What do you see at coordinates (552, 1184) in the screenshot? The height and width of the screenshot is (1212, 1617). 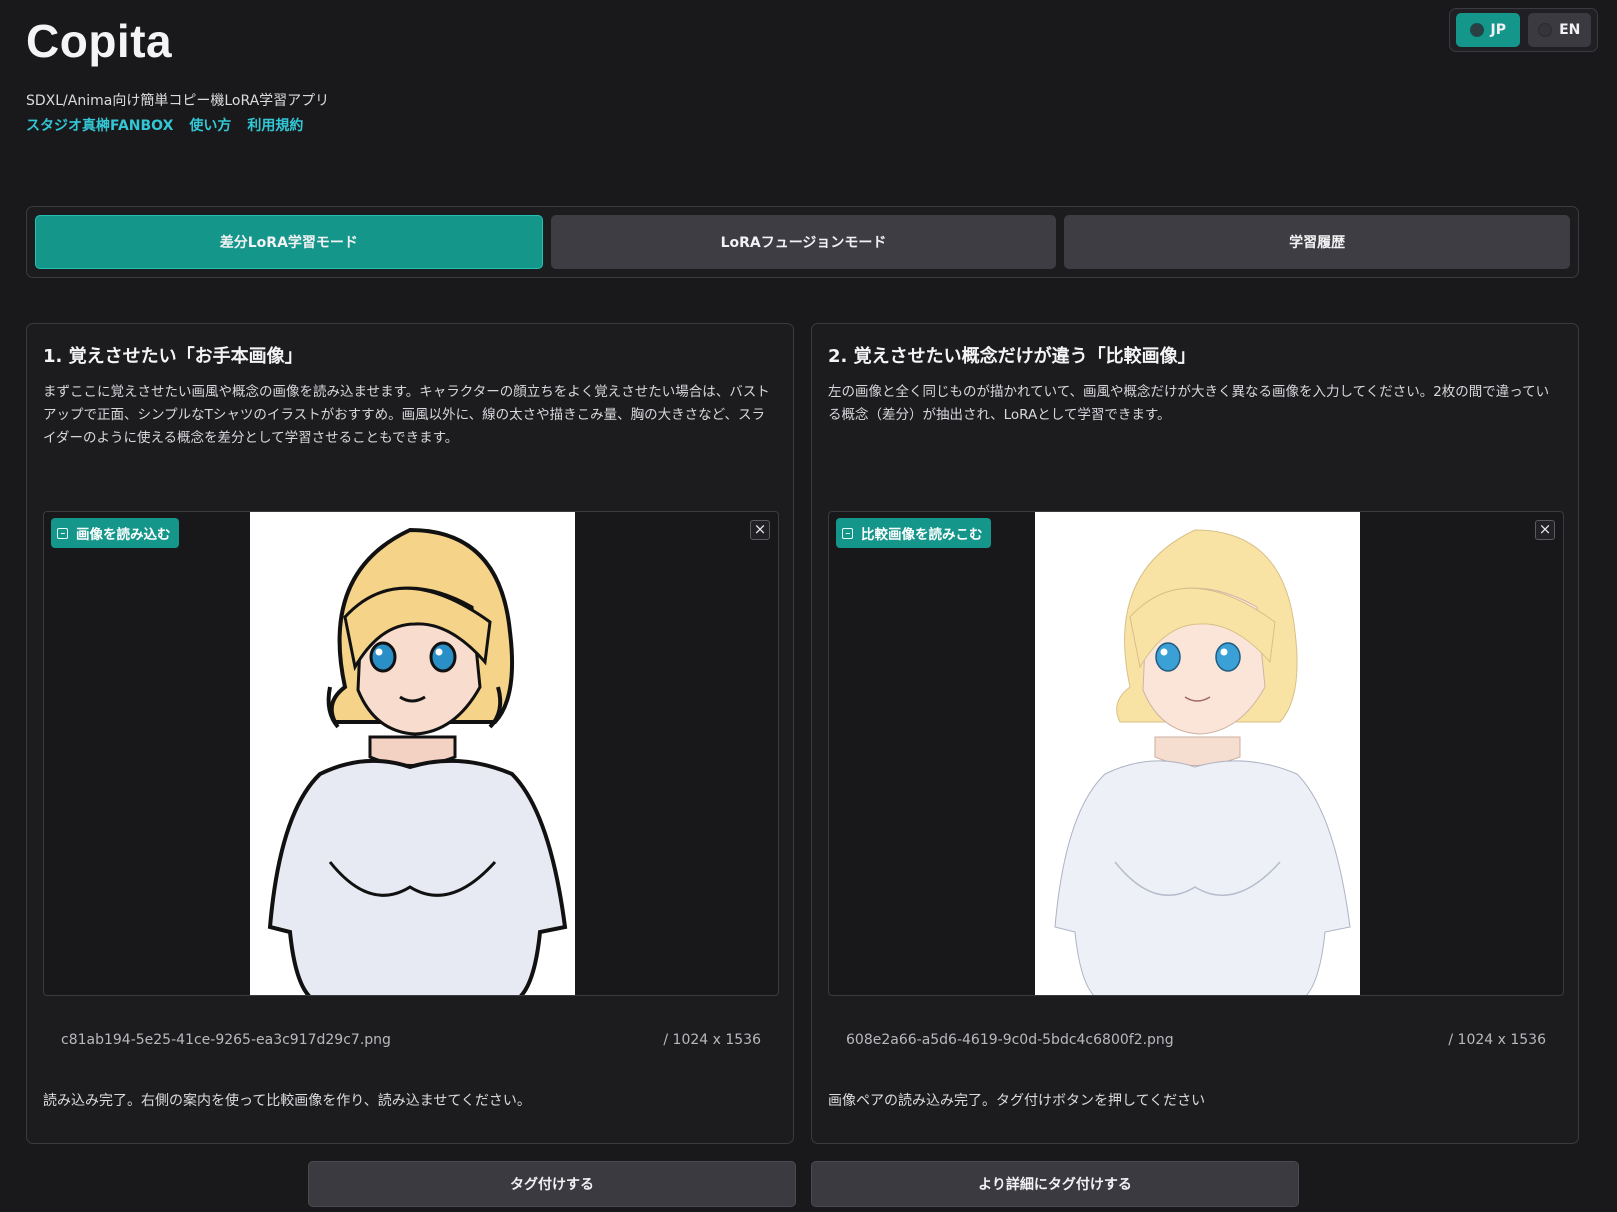 I see `tag-button: タグ付けする` at bounding box center [552, 1184].